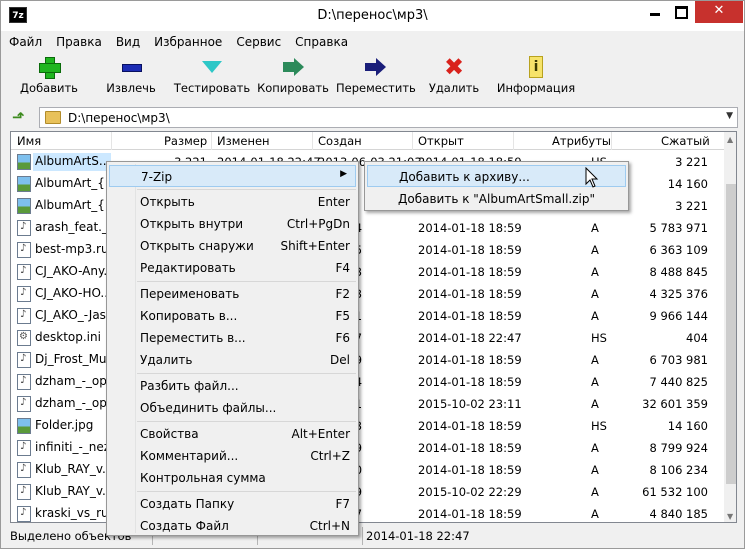 This screenshot has height=549, width=745. Describe the element at coordinates (293, 88) in the screenshot. I see `copy-label: Копировать` at that location.